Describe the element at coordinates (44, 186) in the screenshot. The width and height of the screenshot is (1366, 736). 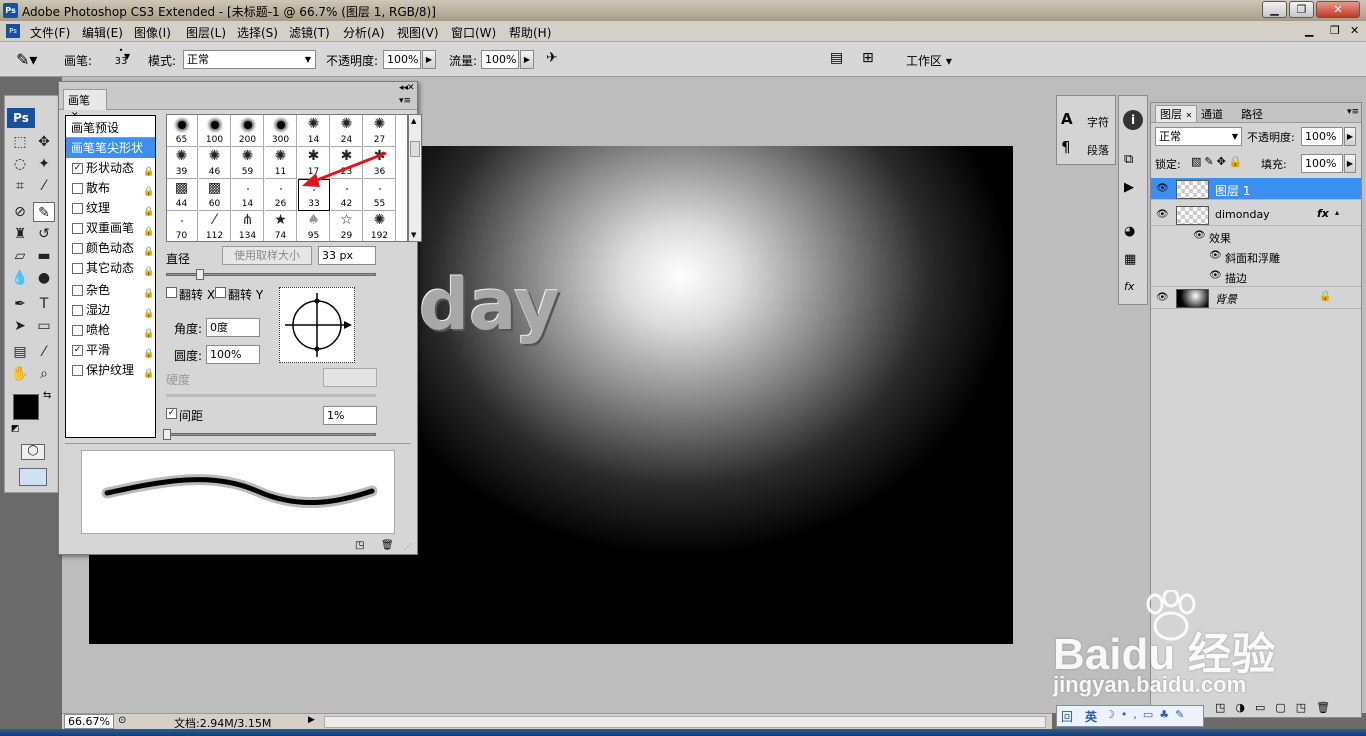
I see `slice-tool-icon: ⁄` at that location.